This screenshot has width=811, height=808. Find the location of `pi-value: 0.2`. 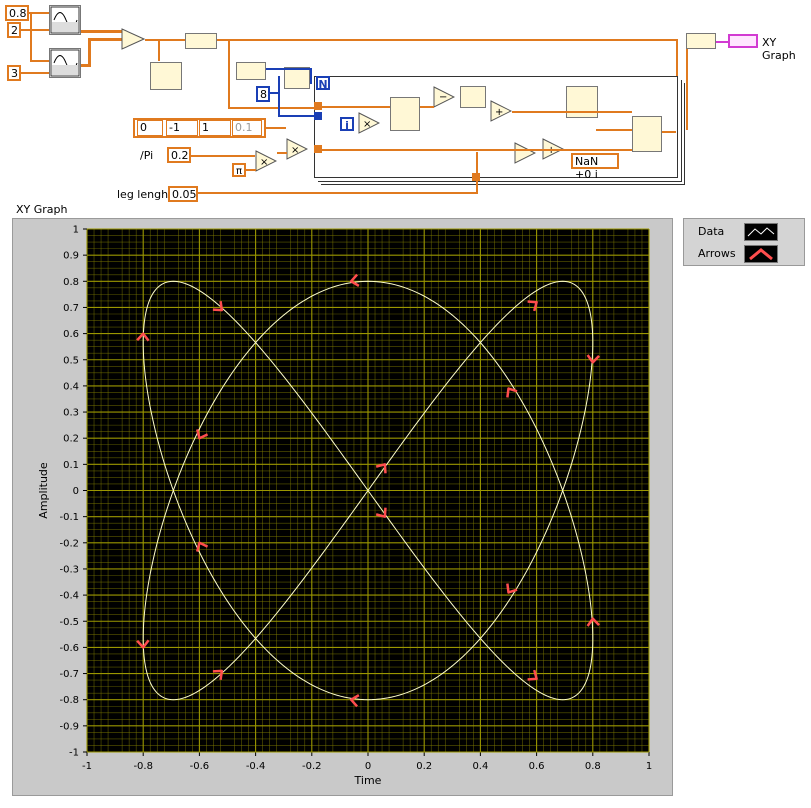

pi-value: 0.2 is located at coordinates (179, 155).